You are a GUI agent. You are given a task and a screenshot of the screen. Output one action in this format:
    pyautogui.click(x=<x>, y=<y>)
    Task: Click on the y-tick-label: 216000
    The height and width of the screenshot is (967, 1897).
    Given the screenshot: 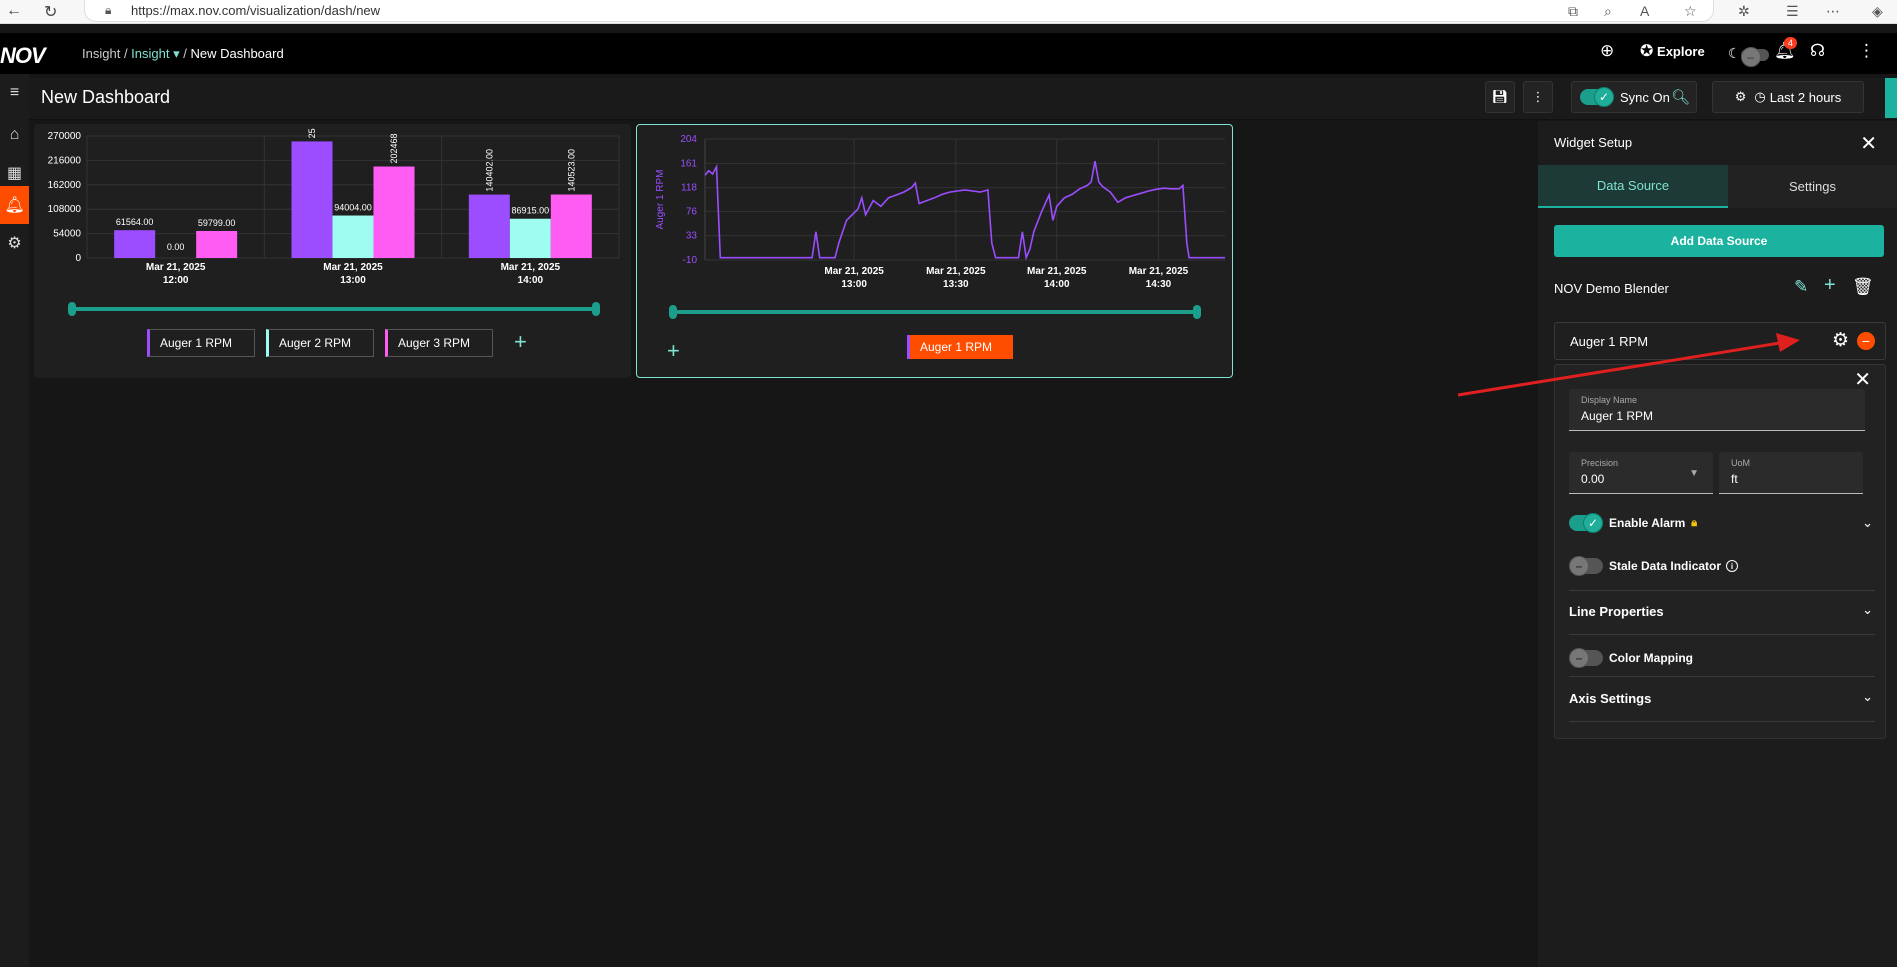 What is the action you would take?
    pyautogui.click(x=65, y=160)
    